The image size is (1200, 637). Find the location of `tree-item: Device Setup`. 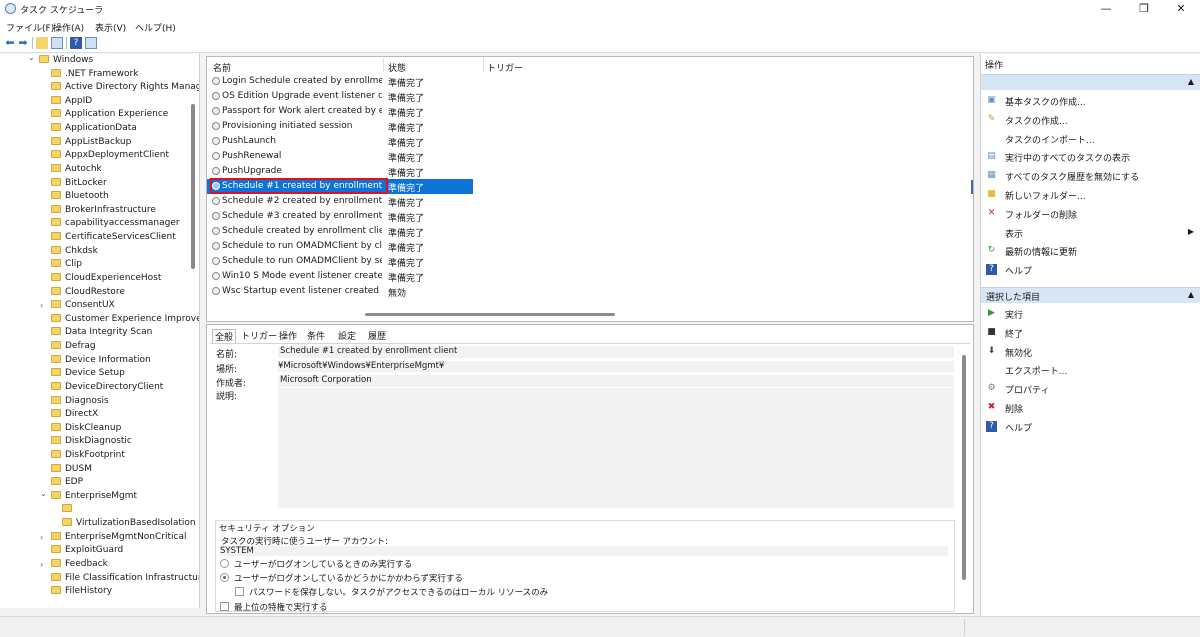

tree-item: Device Setup is located at coordinates (88, 375).